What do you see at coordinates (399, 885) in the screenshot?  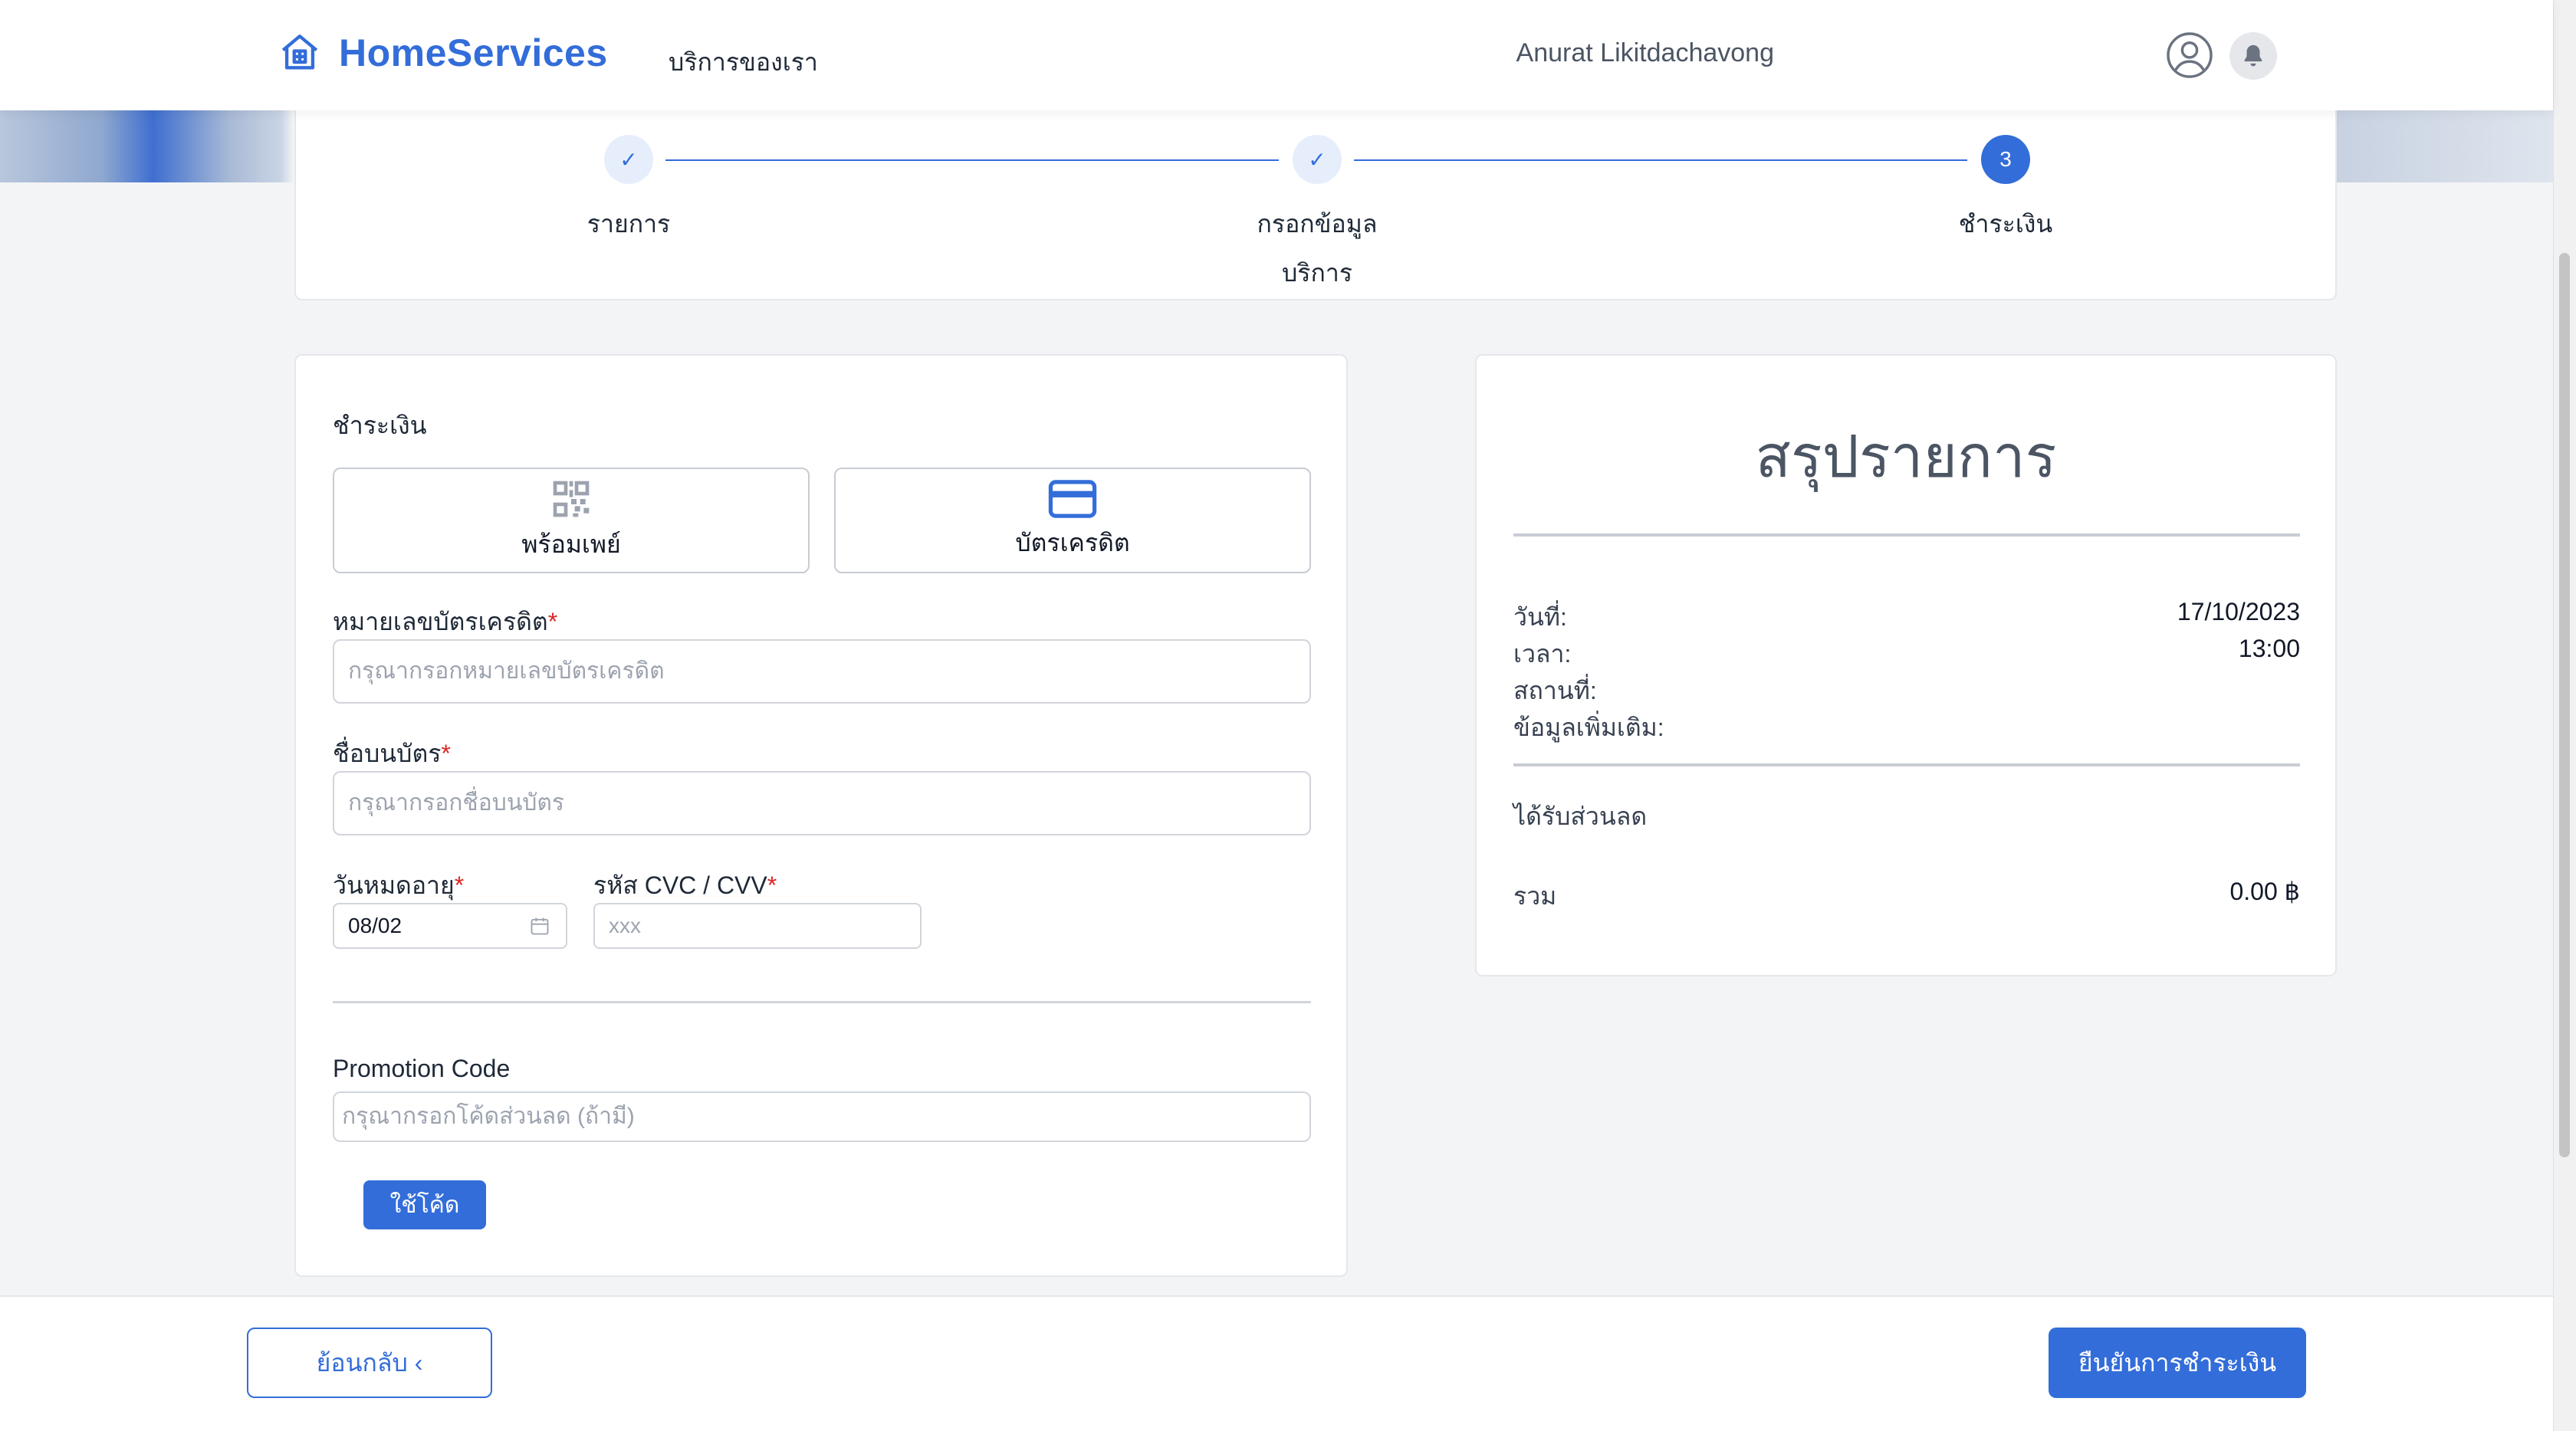 I see `expiry-label: วันหมดอายุ*` at bounding box center [399, 885].